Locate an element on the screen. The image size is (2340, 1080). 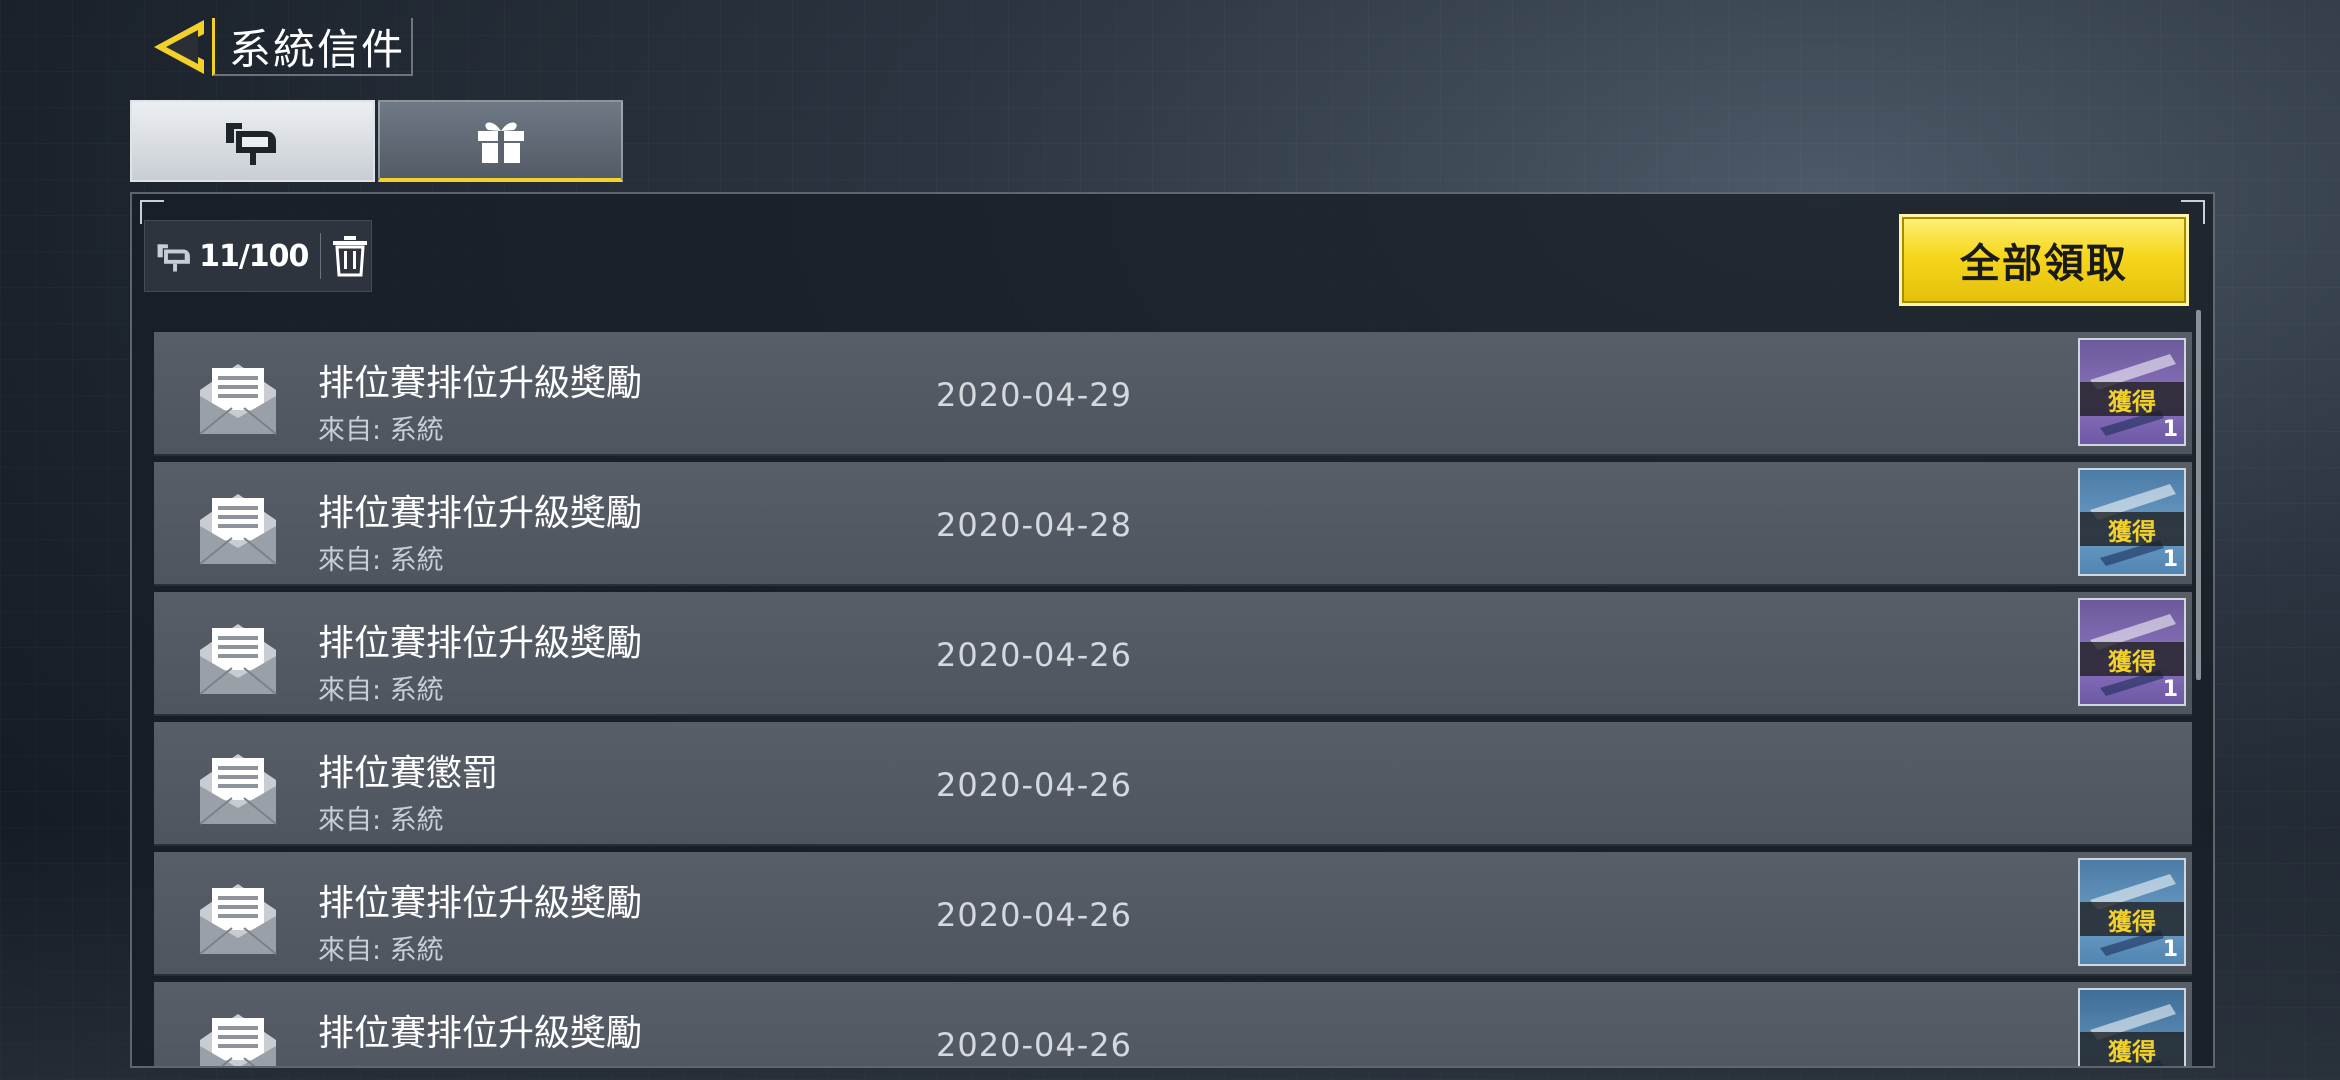
mail-row: 排位賽排位升級獎勵 來自: 系統 2020-04-26 獲得 is located at coordinates (1173, 1024).